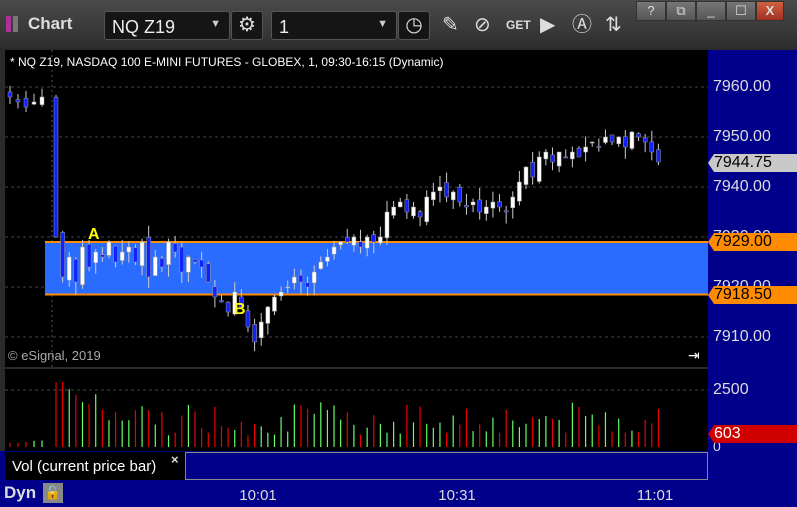  What do you see at coordinates (258, 495) in the screenshot?
I see `time-tick: 10:01` at bounding box center [258, 495].